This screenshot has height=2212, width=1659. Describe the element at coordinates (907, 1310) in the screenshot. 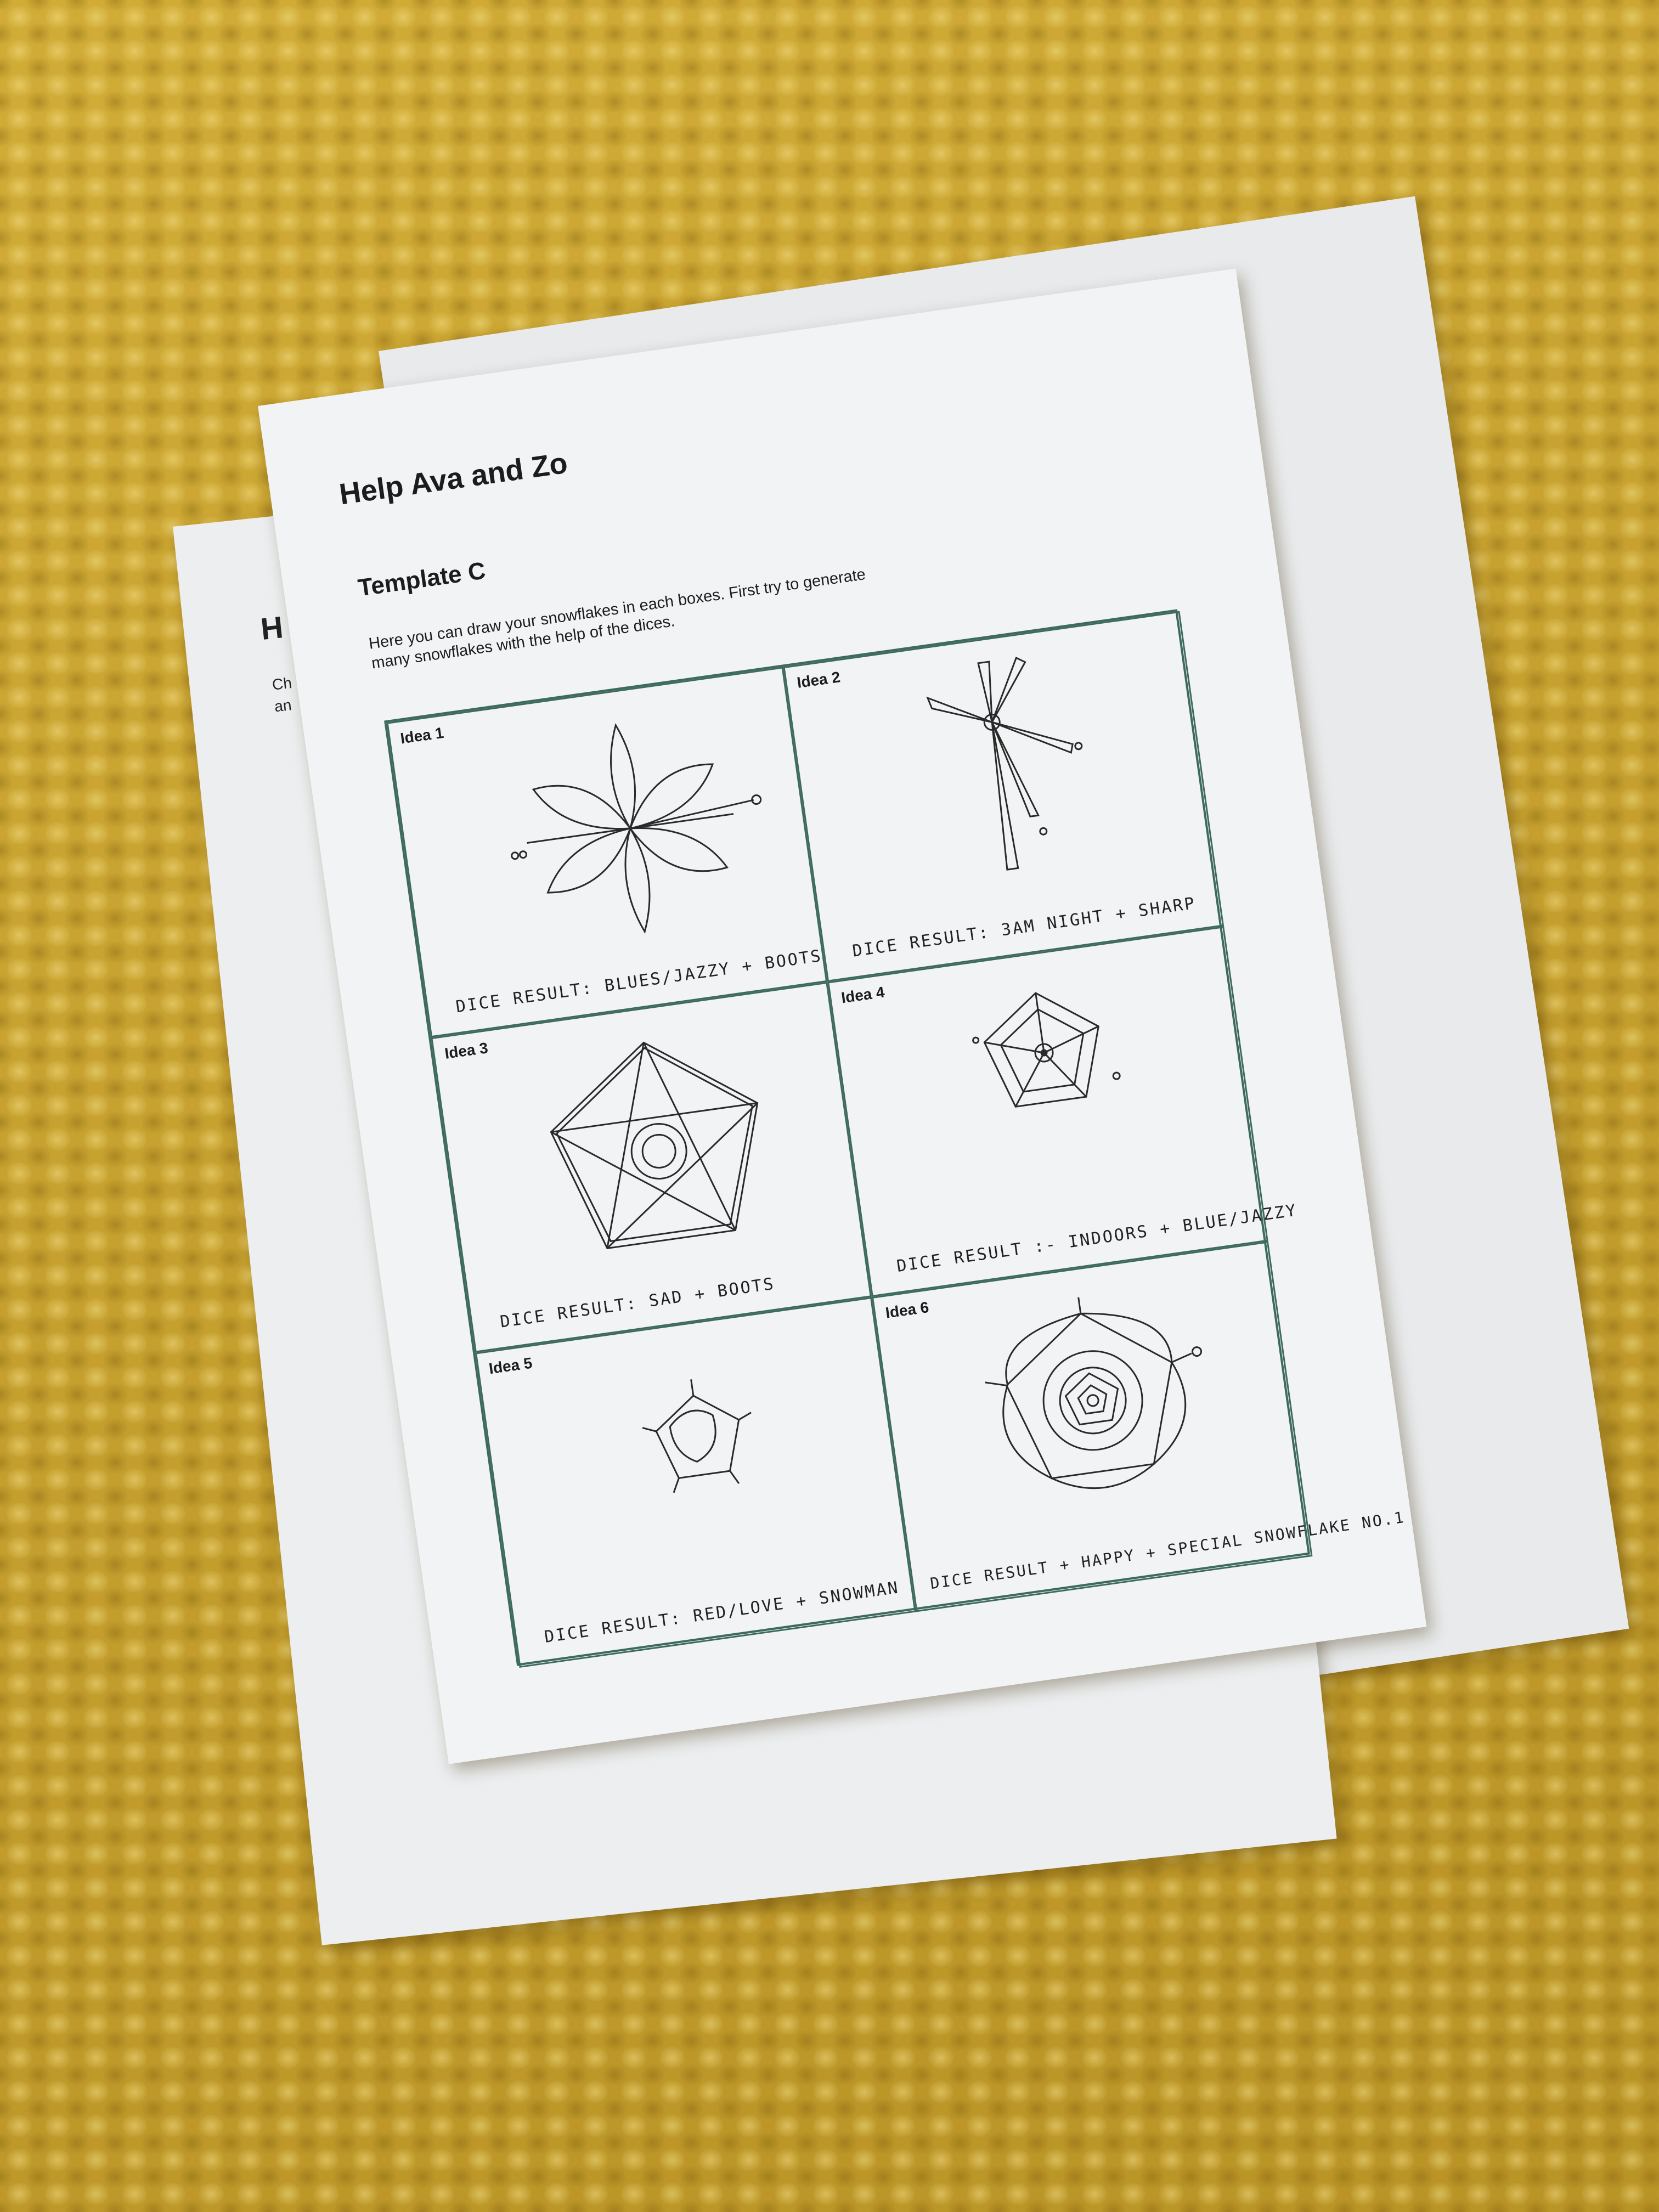

I see `idea-label-6: Idea 6` at that location.